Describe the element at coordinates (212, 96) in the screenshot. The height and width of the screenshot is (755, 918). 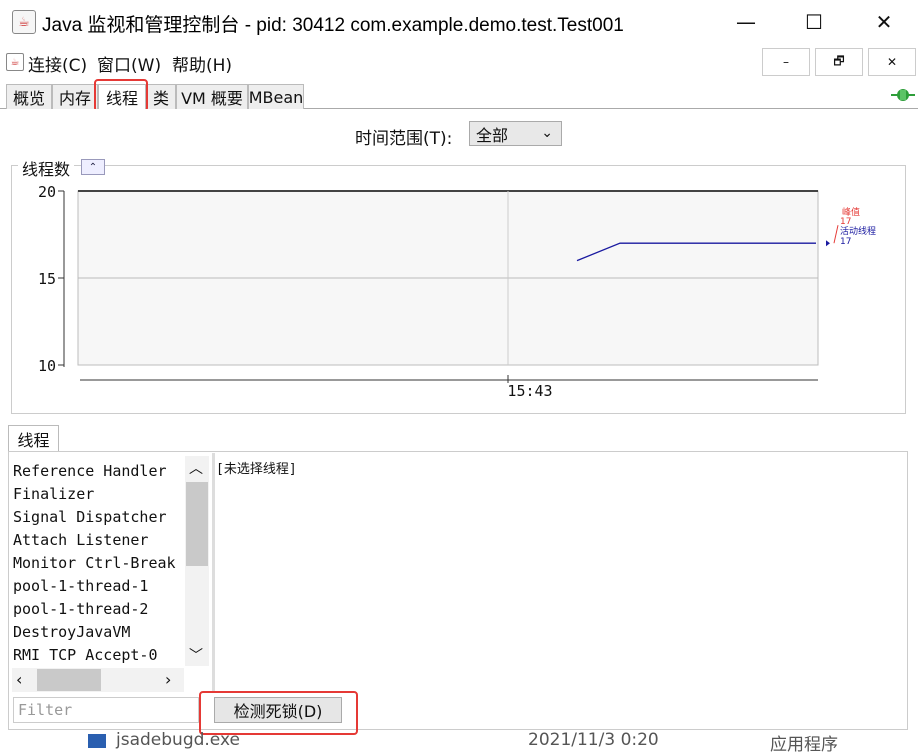
I see `tab-vm-summary: VM 概要` at that location.